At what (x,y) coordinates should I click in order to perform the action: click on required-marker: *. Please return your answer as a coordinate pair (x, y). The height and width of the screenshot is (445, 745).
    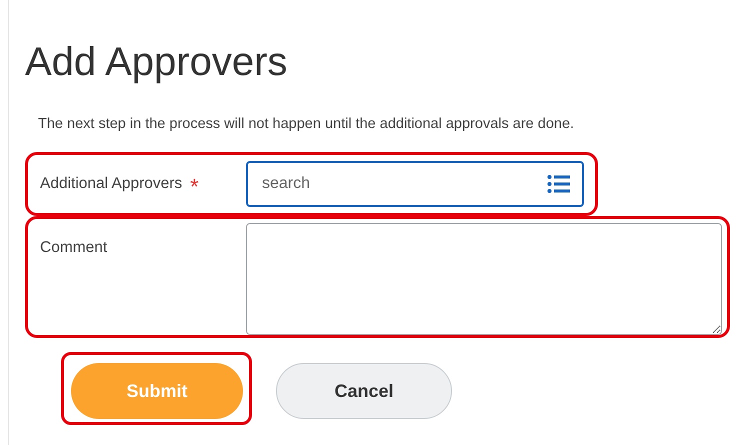
    Looking at the image, I should click on (194, 184).